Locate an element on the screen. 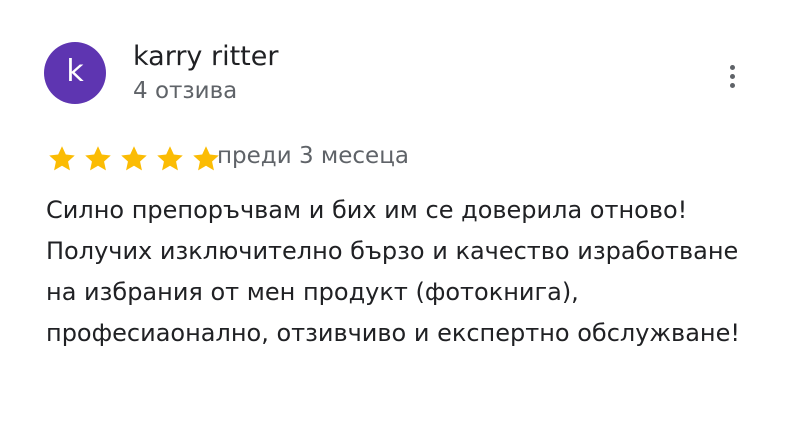 The height and width of the screenshot is (426, 800). avatar-letter: k is located at coordinates (75, 71).